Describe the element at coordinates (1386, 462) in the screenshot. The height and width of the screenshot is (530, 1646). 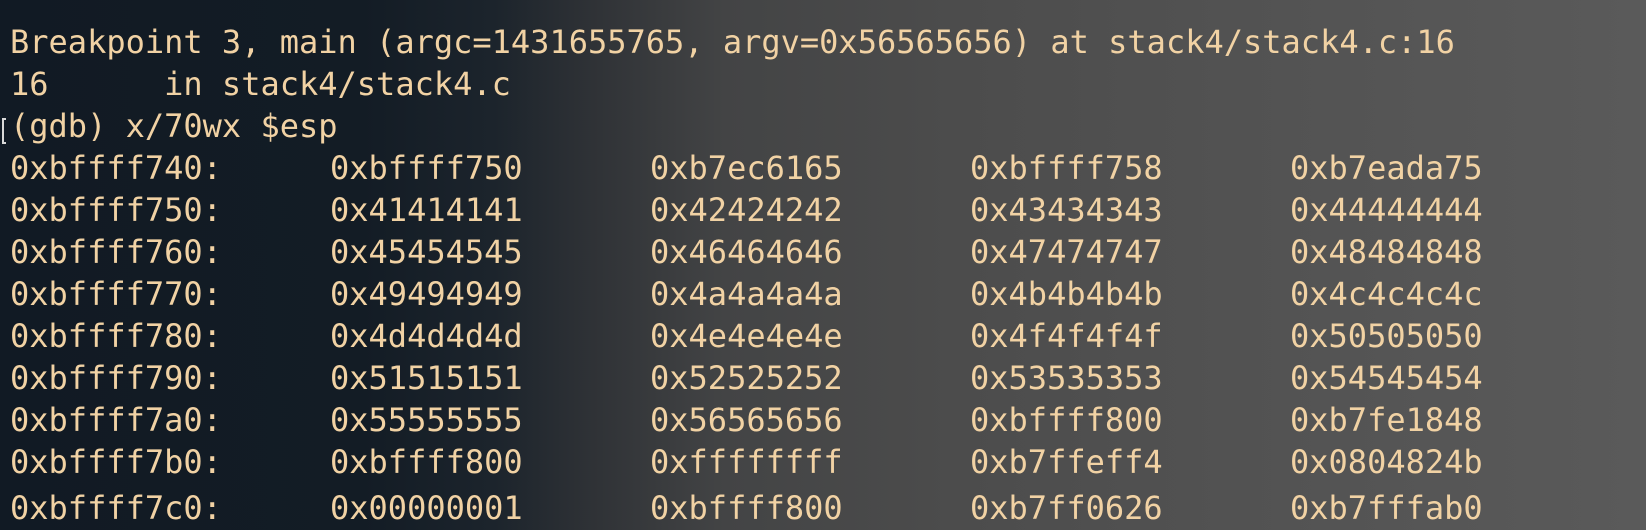
I see `memory-word: 0x0804824b` at that location.